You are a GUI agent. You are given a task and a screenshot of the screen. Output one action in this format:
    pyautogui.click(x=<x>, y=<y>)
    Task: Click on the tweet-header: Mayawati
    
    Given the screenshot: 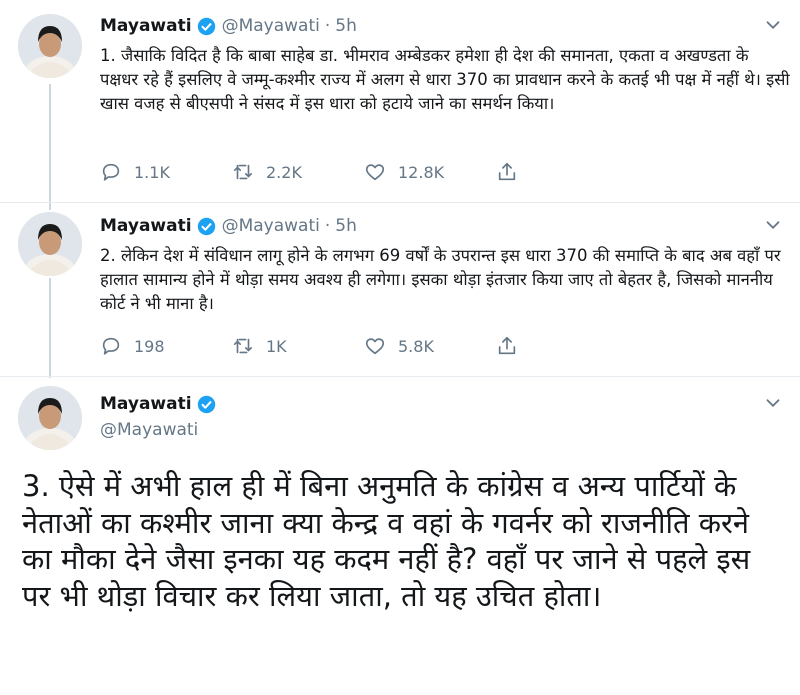 What is the action you would take?
    pyautogui.click(x=158, y=404)
    